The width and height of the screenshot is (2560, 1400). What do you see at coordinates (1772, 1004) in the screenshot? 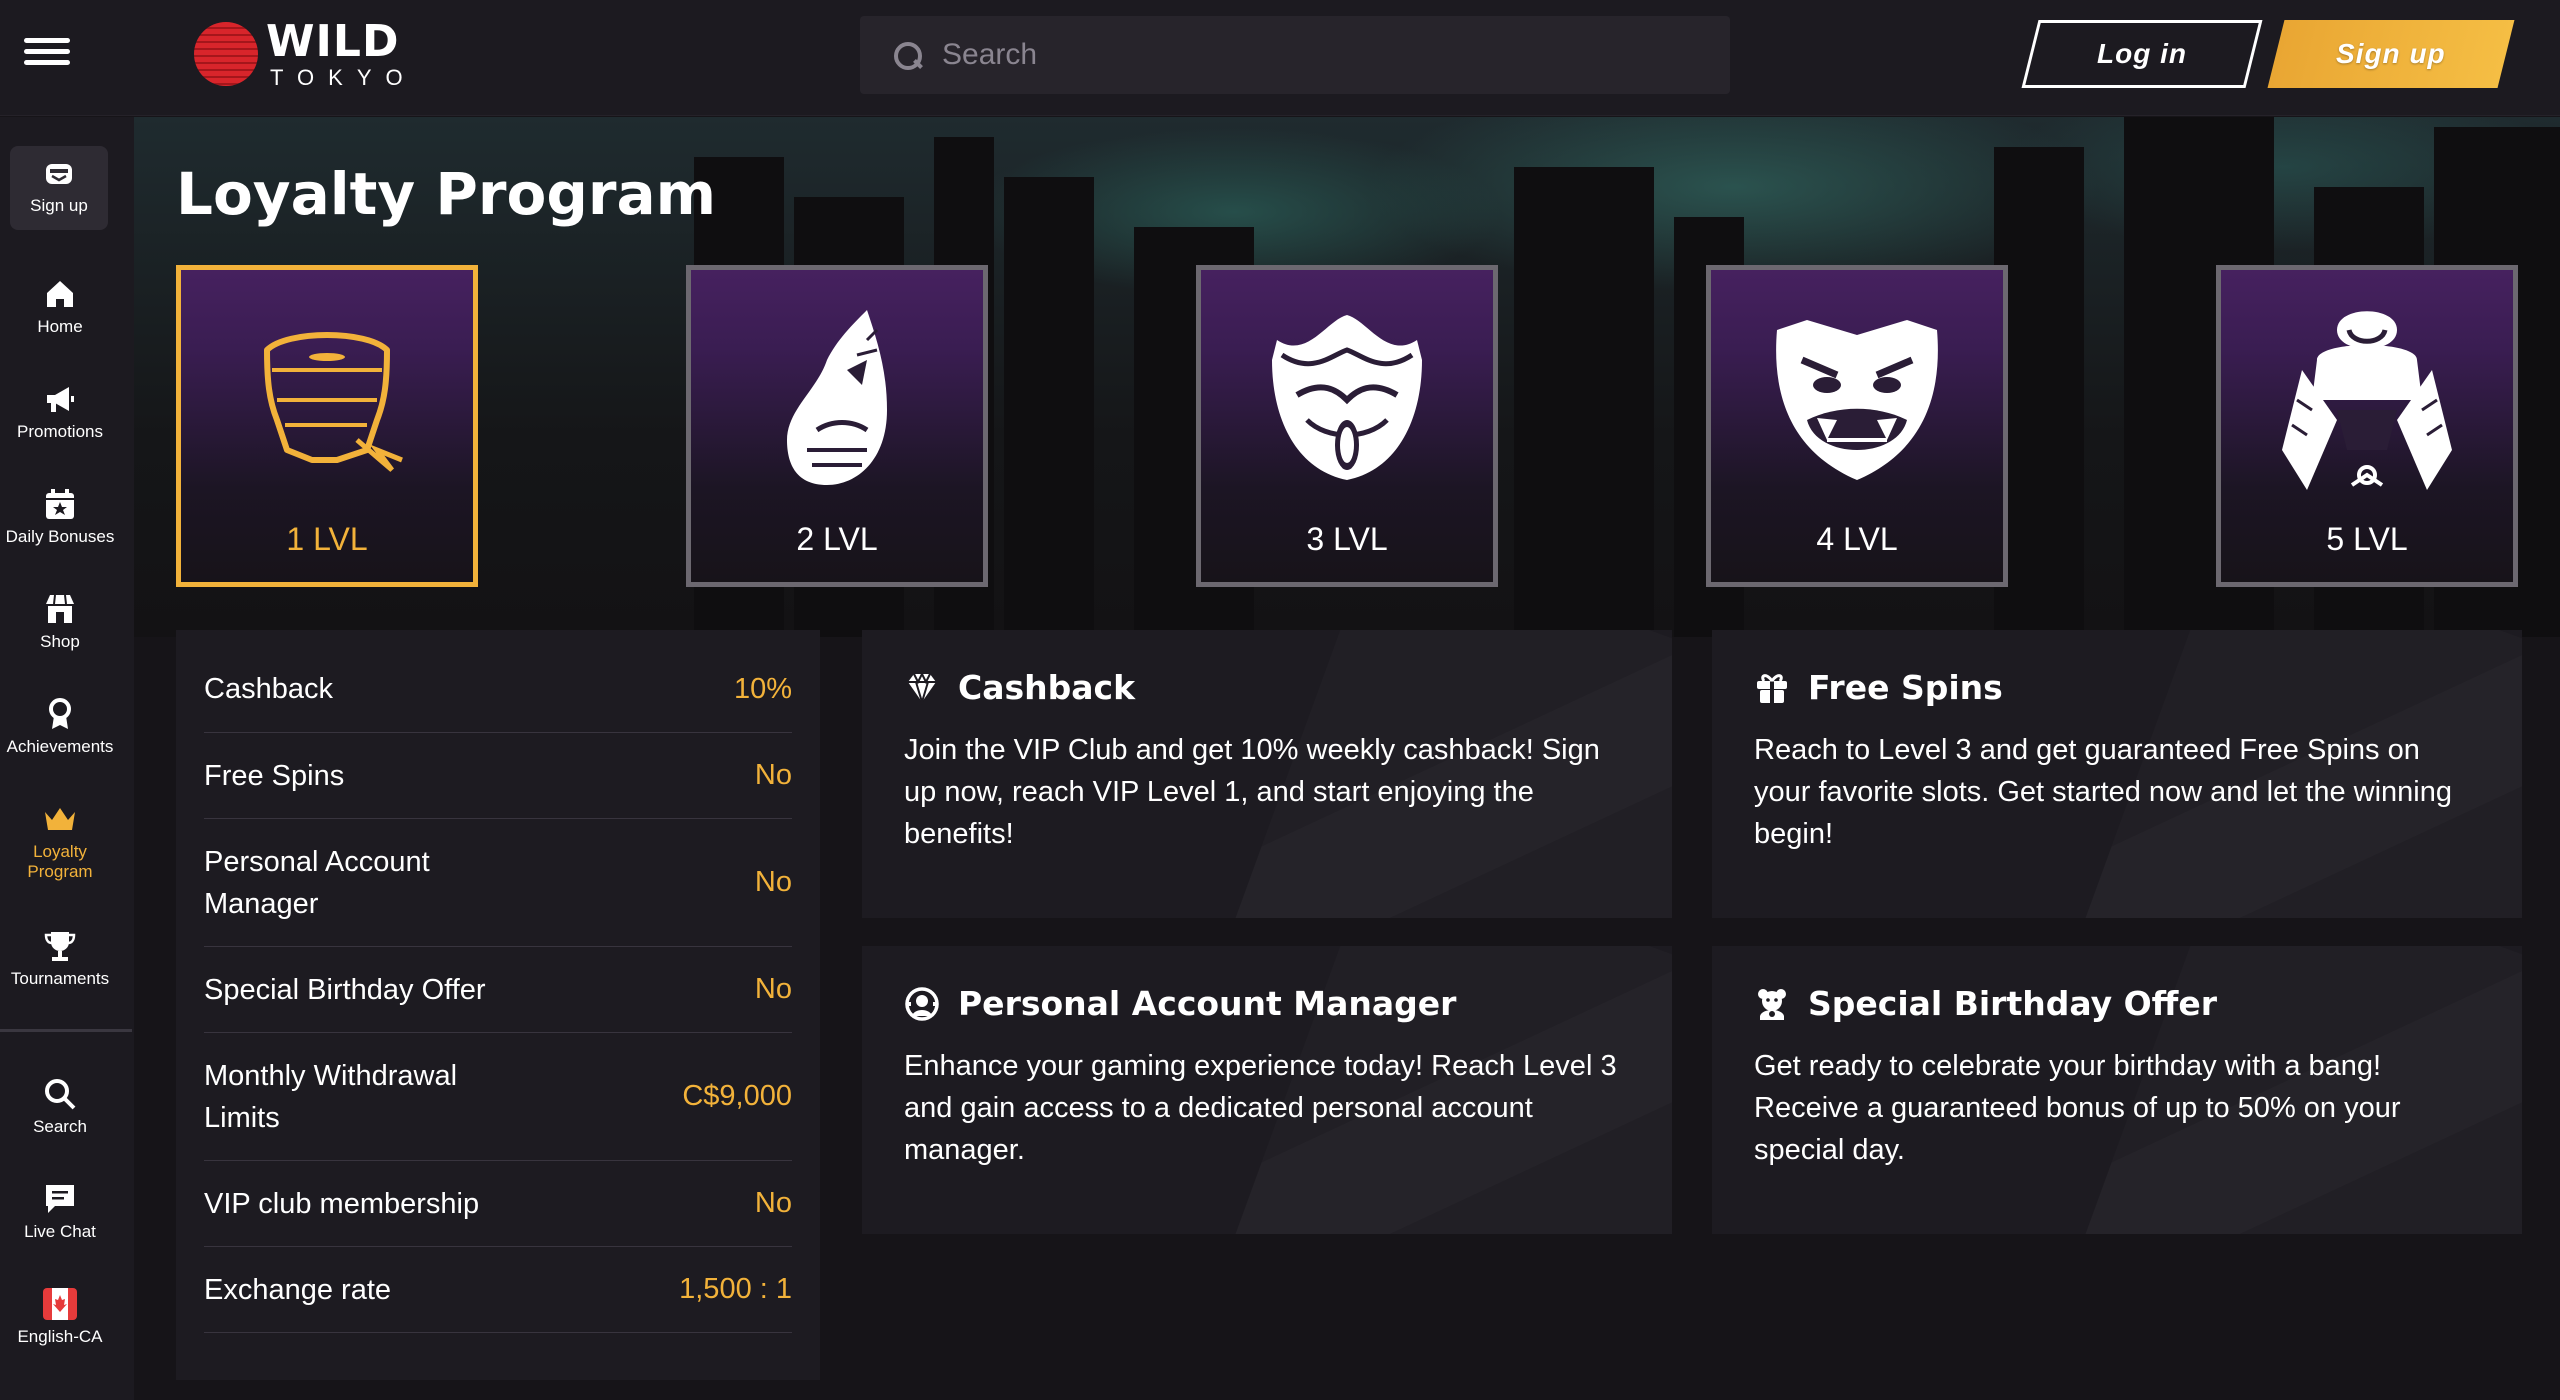
I see `birthday-bear-icon` at bounding box center [1772, 1004].